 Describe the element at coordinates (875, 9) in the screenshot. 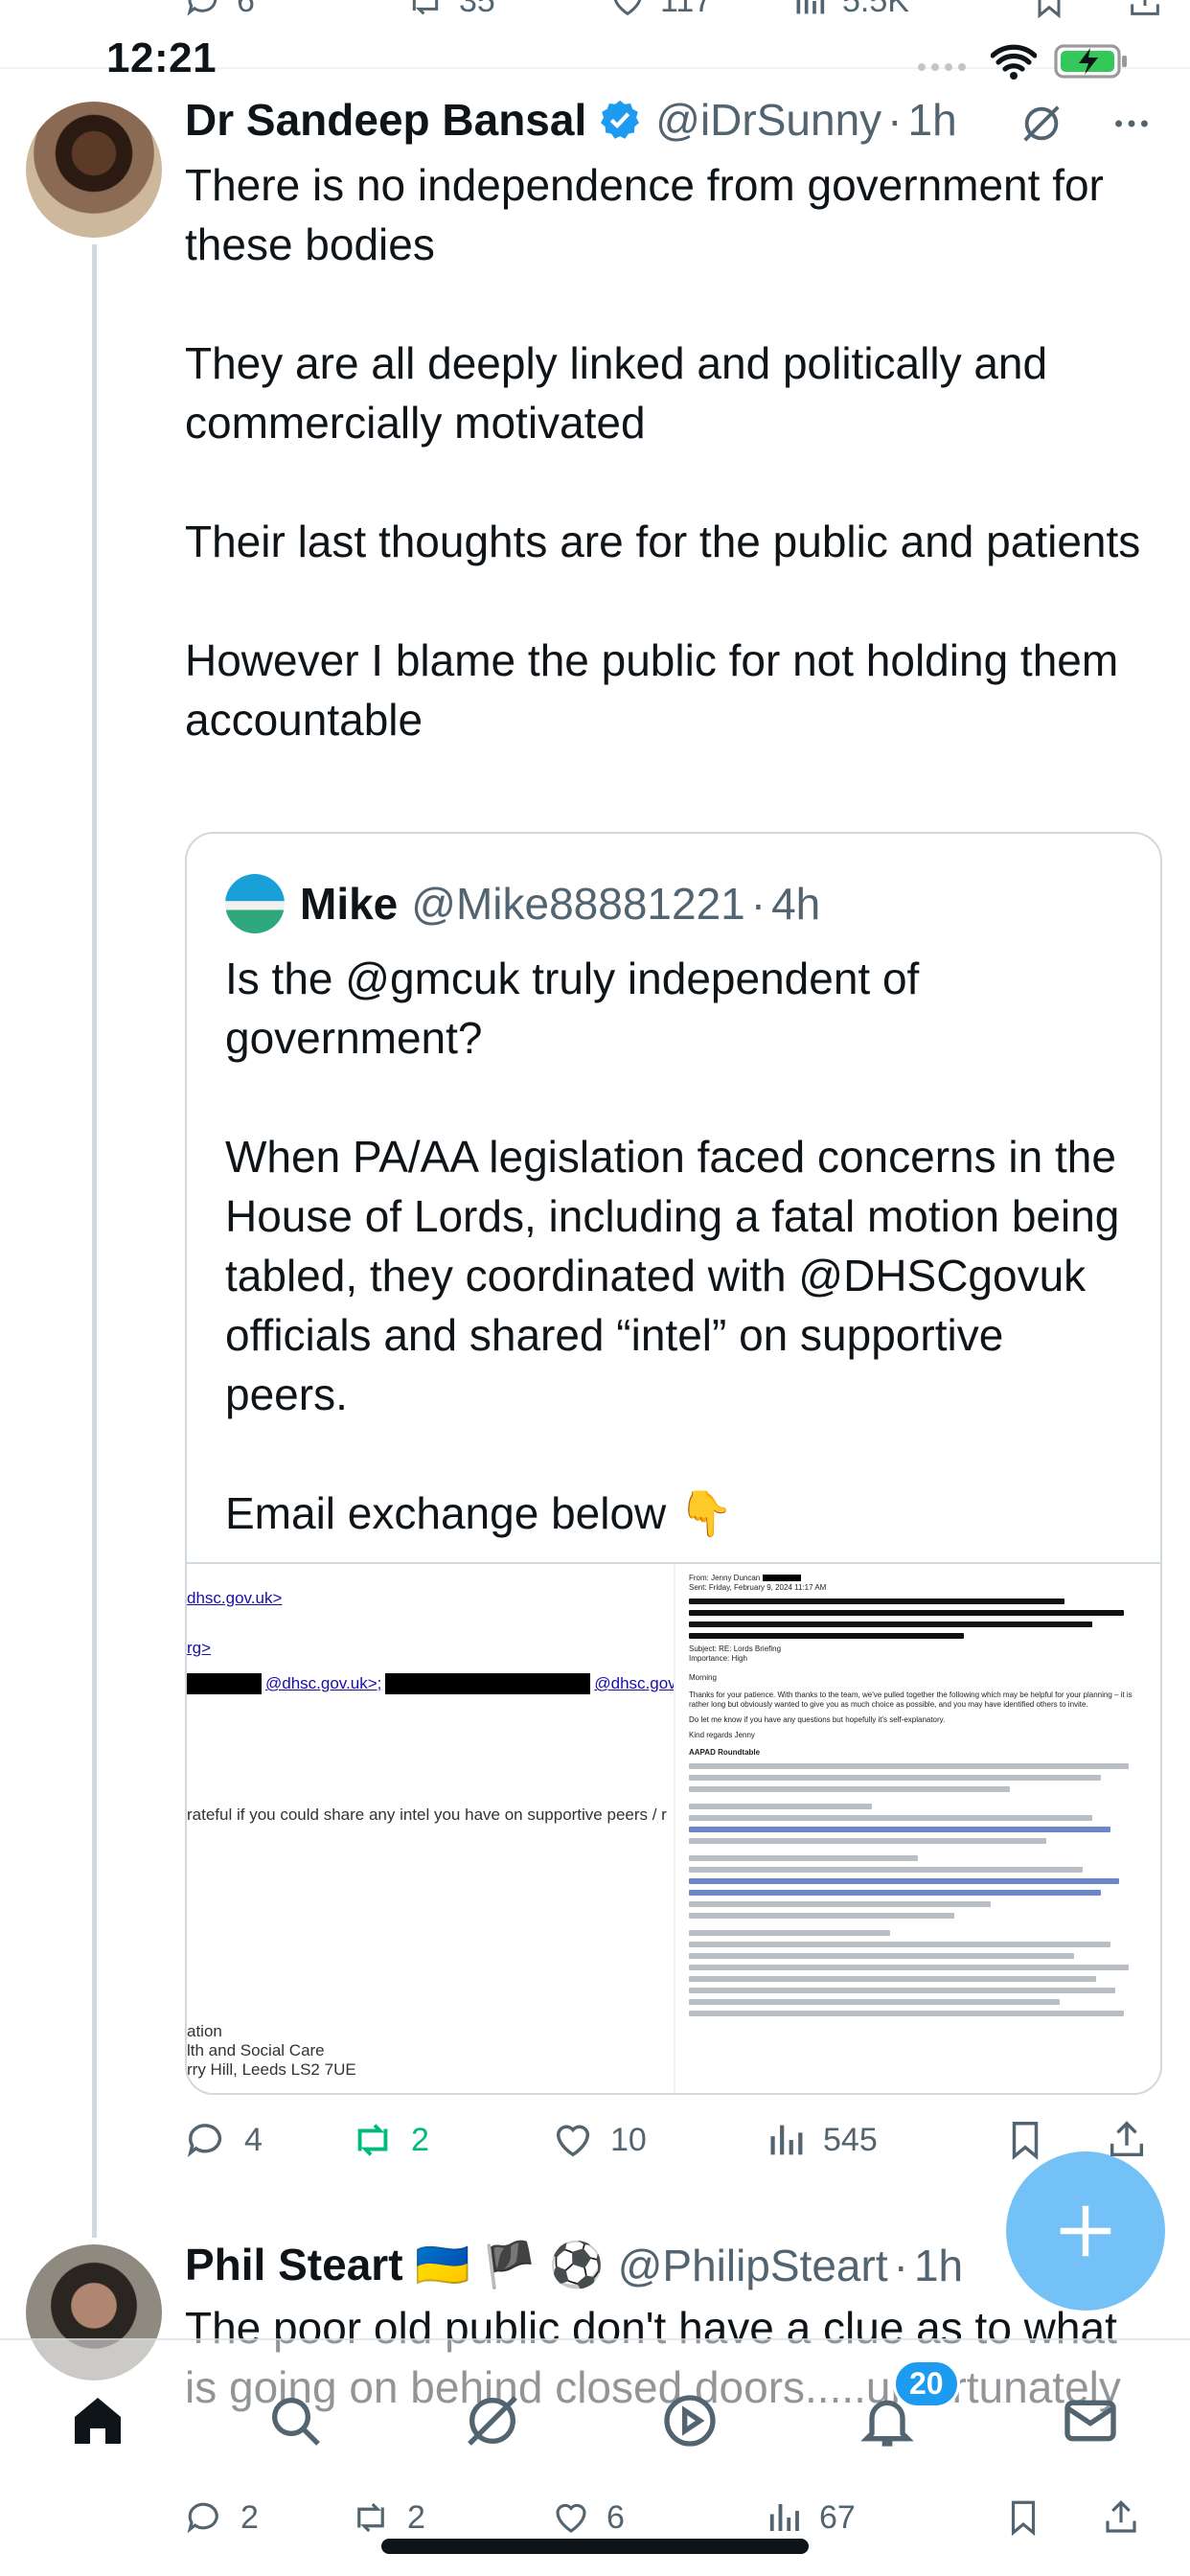

I see `views-count: 5.5K` at that location.